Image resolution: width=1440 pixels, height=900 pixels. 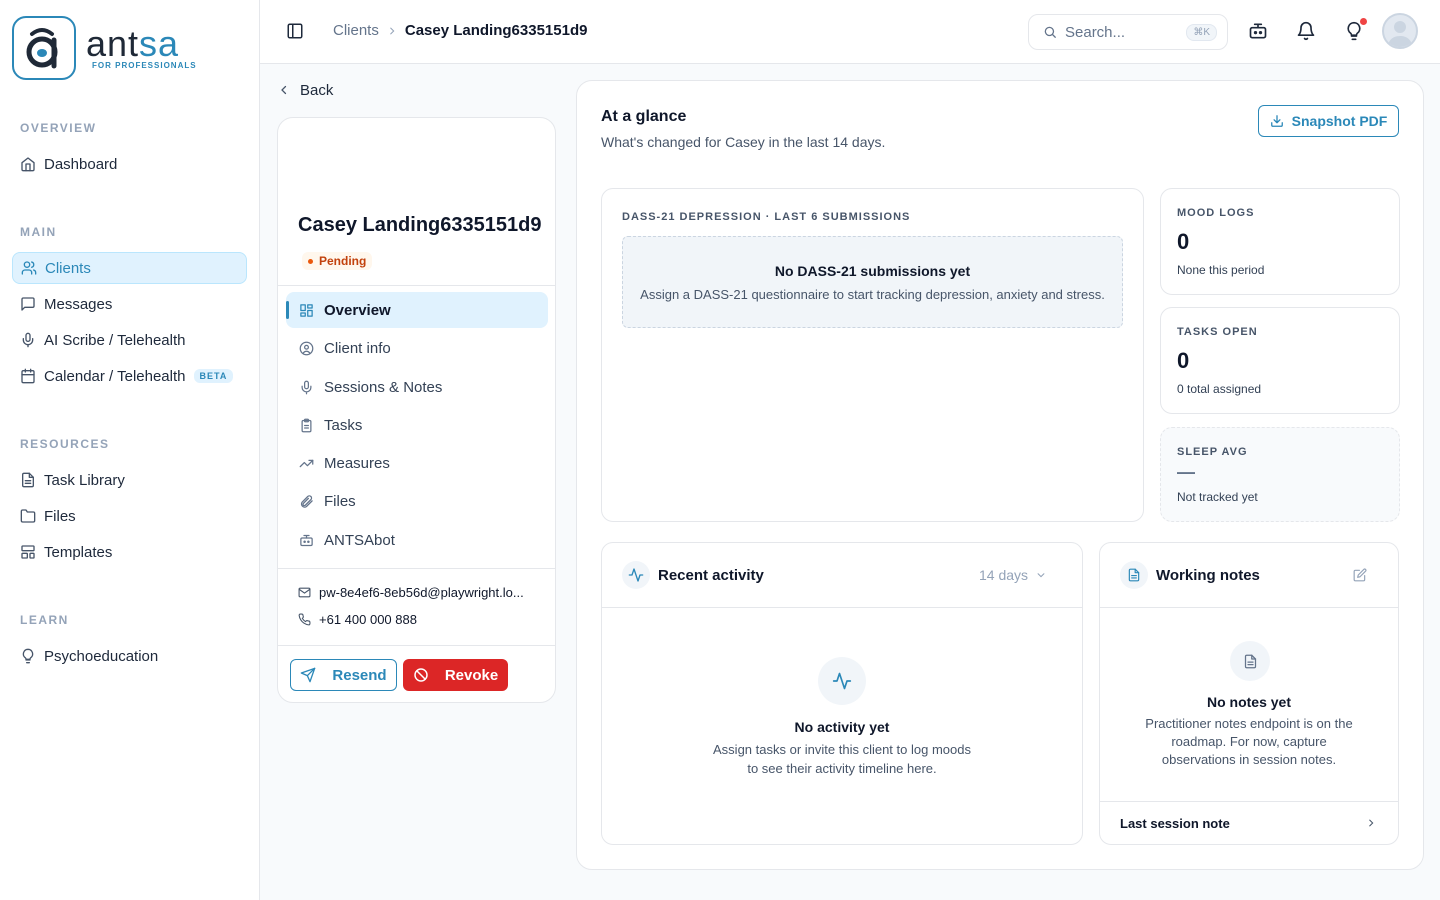 I want to click on user-circle-icon, so click(x=306, y=348).